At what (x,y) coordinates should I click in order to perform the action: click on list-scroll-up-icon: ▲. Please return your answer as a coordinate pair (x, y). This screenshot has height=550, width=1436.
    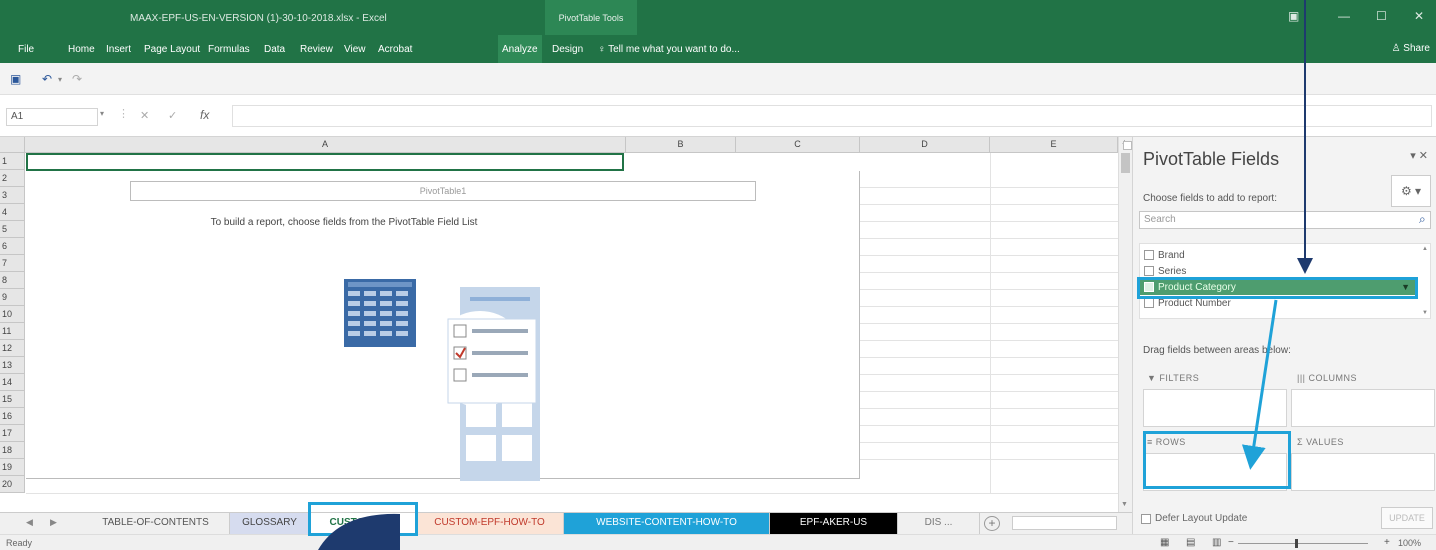
    Looking at the image, I should click on (1425, 249).